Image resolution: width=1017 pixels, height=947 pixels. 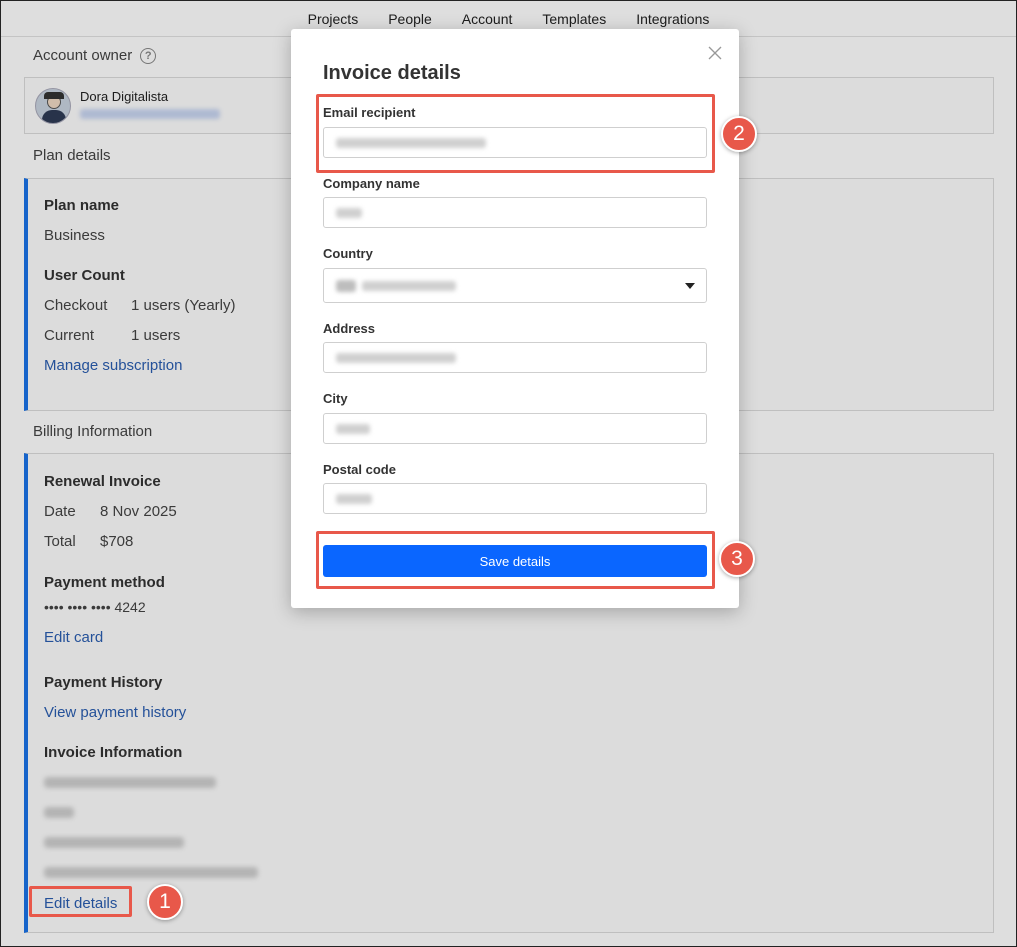 I want to click on country-label: Country, so click(x=348, y=253).